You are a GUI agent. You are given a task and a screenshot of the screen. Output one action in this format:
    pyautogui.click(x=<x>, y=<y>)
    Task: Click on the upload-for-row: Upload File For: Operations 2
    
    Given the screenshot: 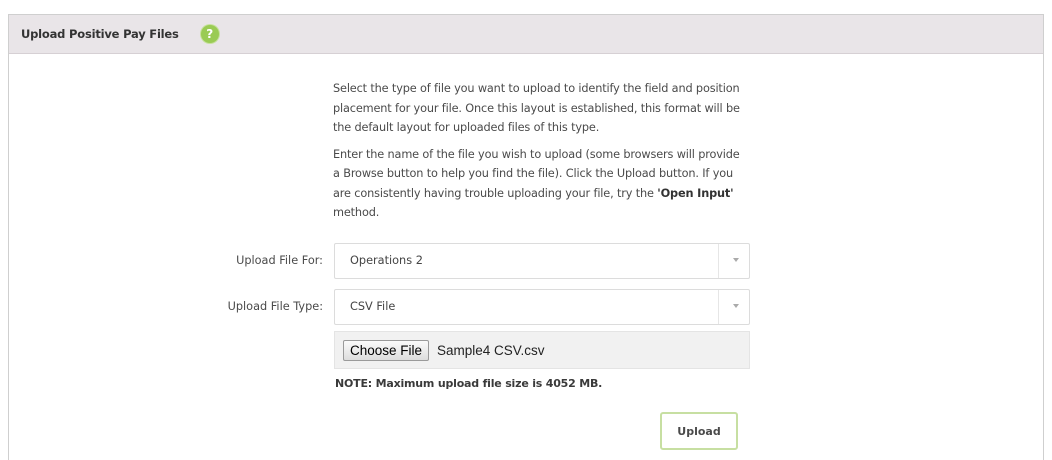 What is the action you would take?
    pyautogui.click(x=527, y=261)
    